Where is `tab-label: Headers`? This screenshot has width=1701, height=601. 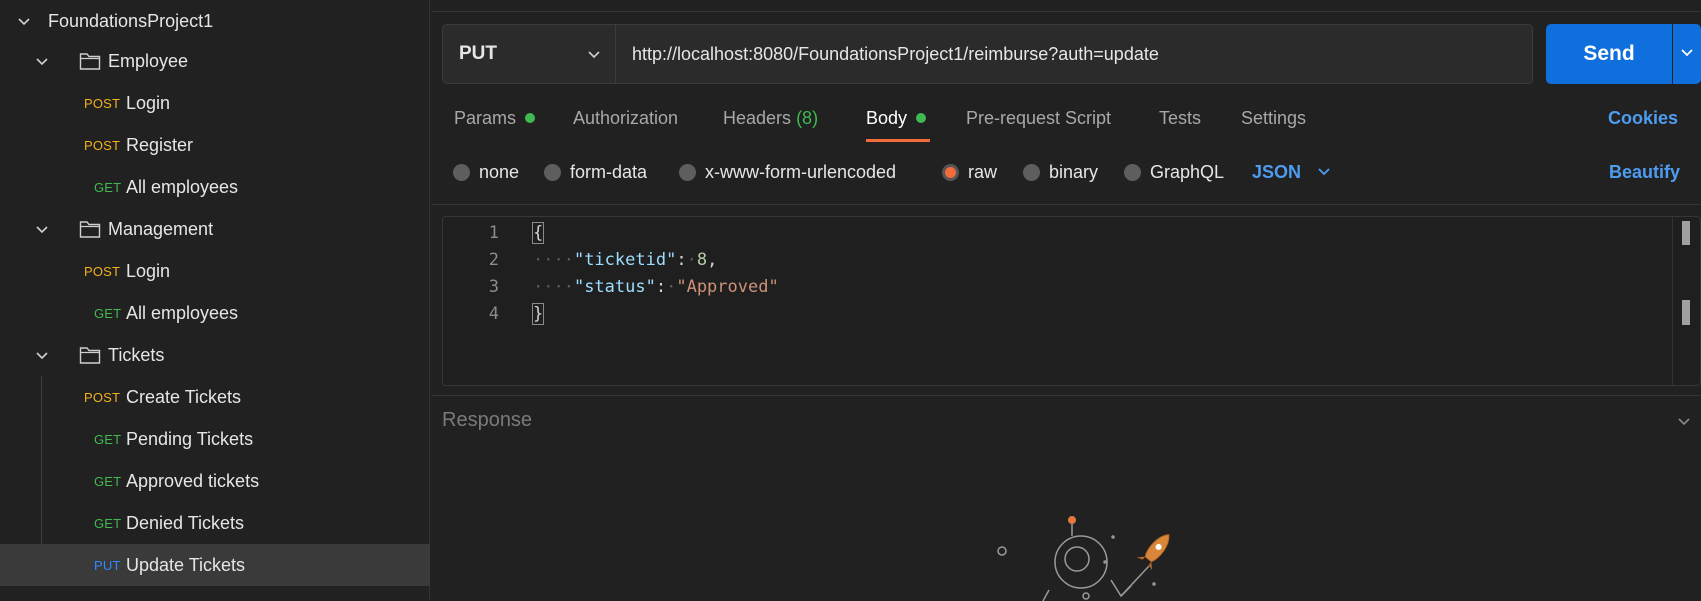 tab-label: Headers is located at coordinates (757, 118).